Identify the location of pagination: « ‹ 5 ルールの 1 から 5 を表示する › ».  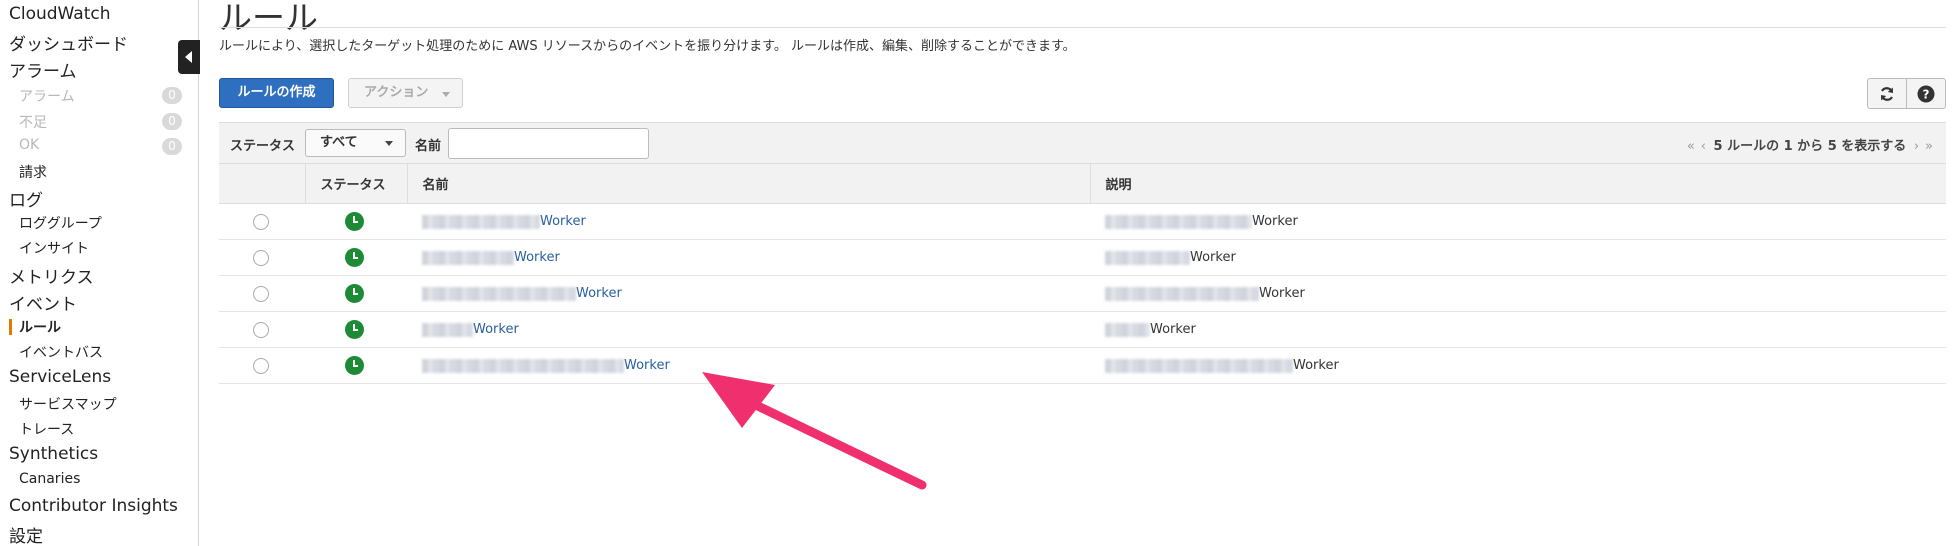
(1810, 144).